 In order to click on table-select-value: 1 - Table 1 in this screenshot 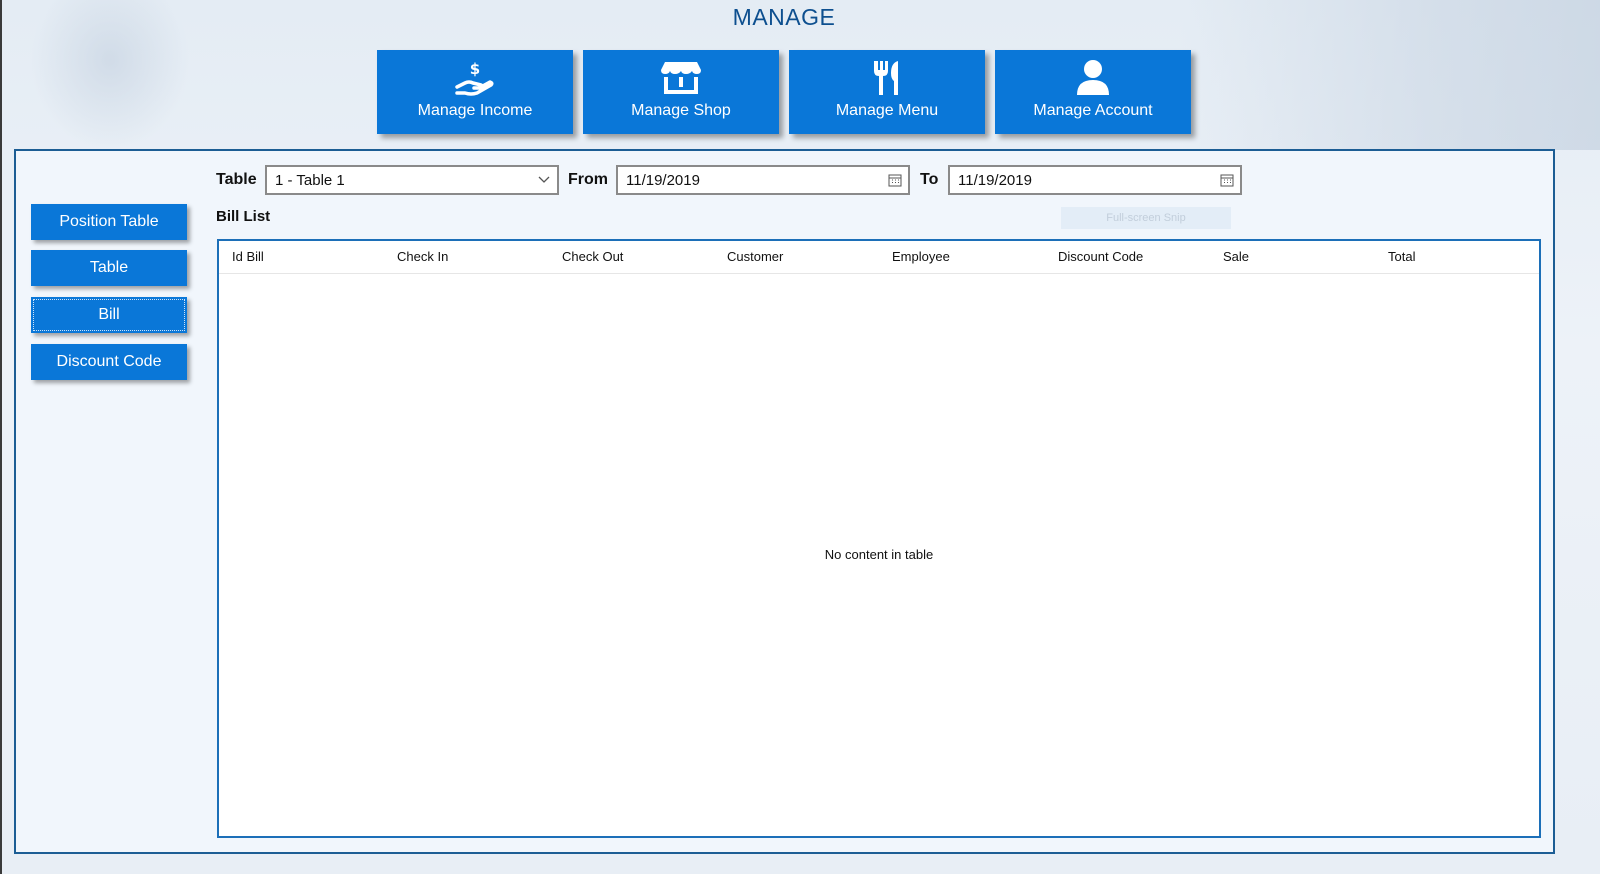, I will do `click(310, 180)`.